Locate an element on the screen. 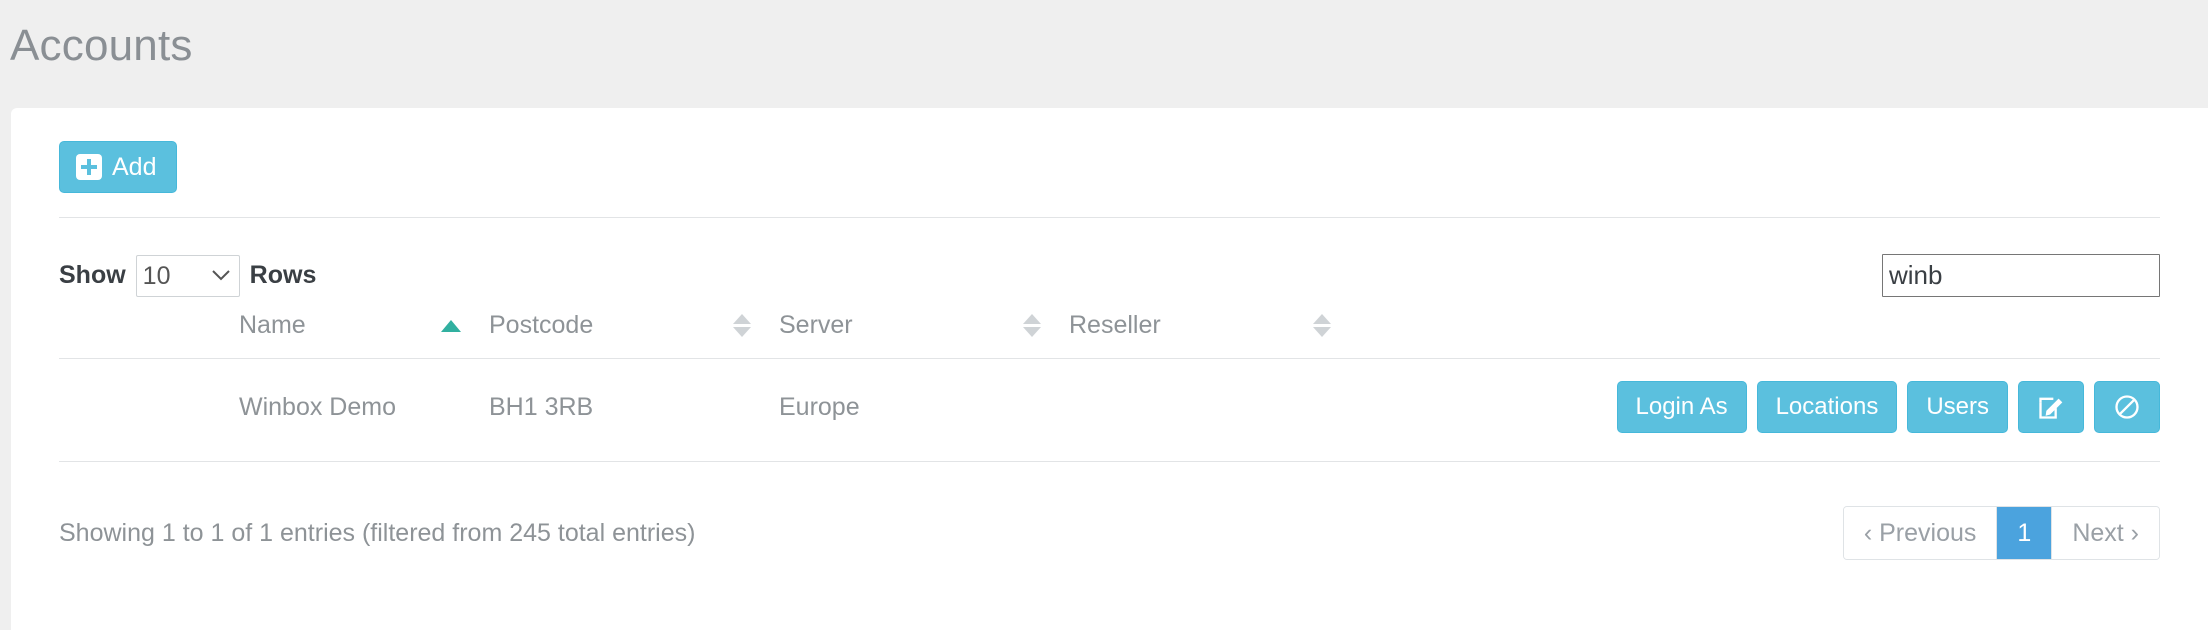 The width and height of the screenshot is (2208, 630). row-action-group: Login As Locations Users is located at coordinates (1759, 407).